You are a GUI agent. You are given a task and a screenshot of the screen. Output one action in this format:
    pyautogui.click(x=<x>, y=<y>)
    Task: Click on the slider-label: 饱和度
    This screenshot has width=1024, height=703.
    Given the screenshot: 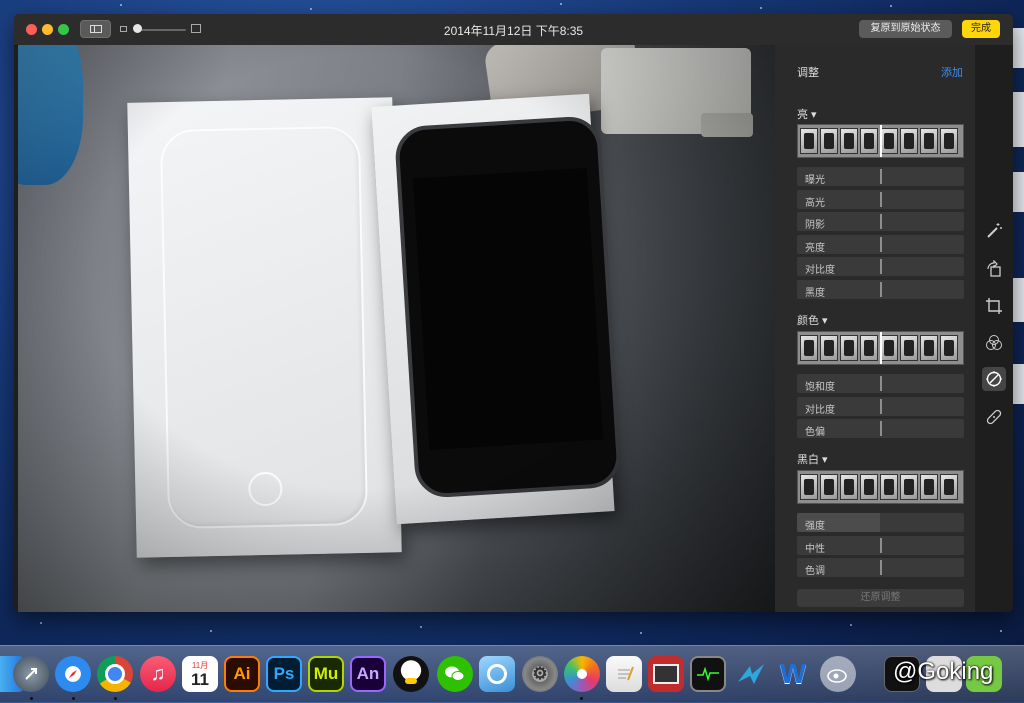 What is the action you would take?
    pyautogui.click(x=820, y=387)
    